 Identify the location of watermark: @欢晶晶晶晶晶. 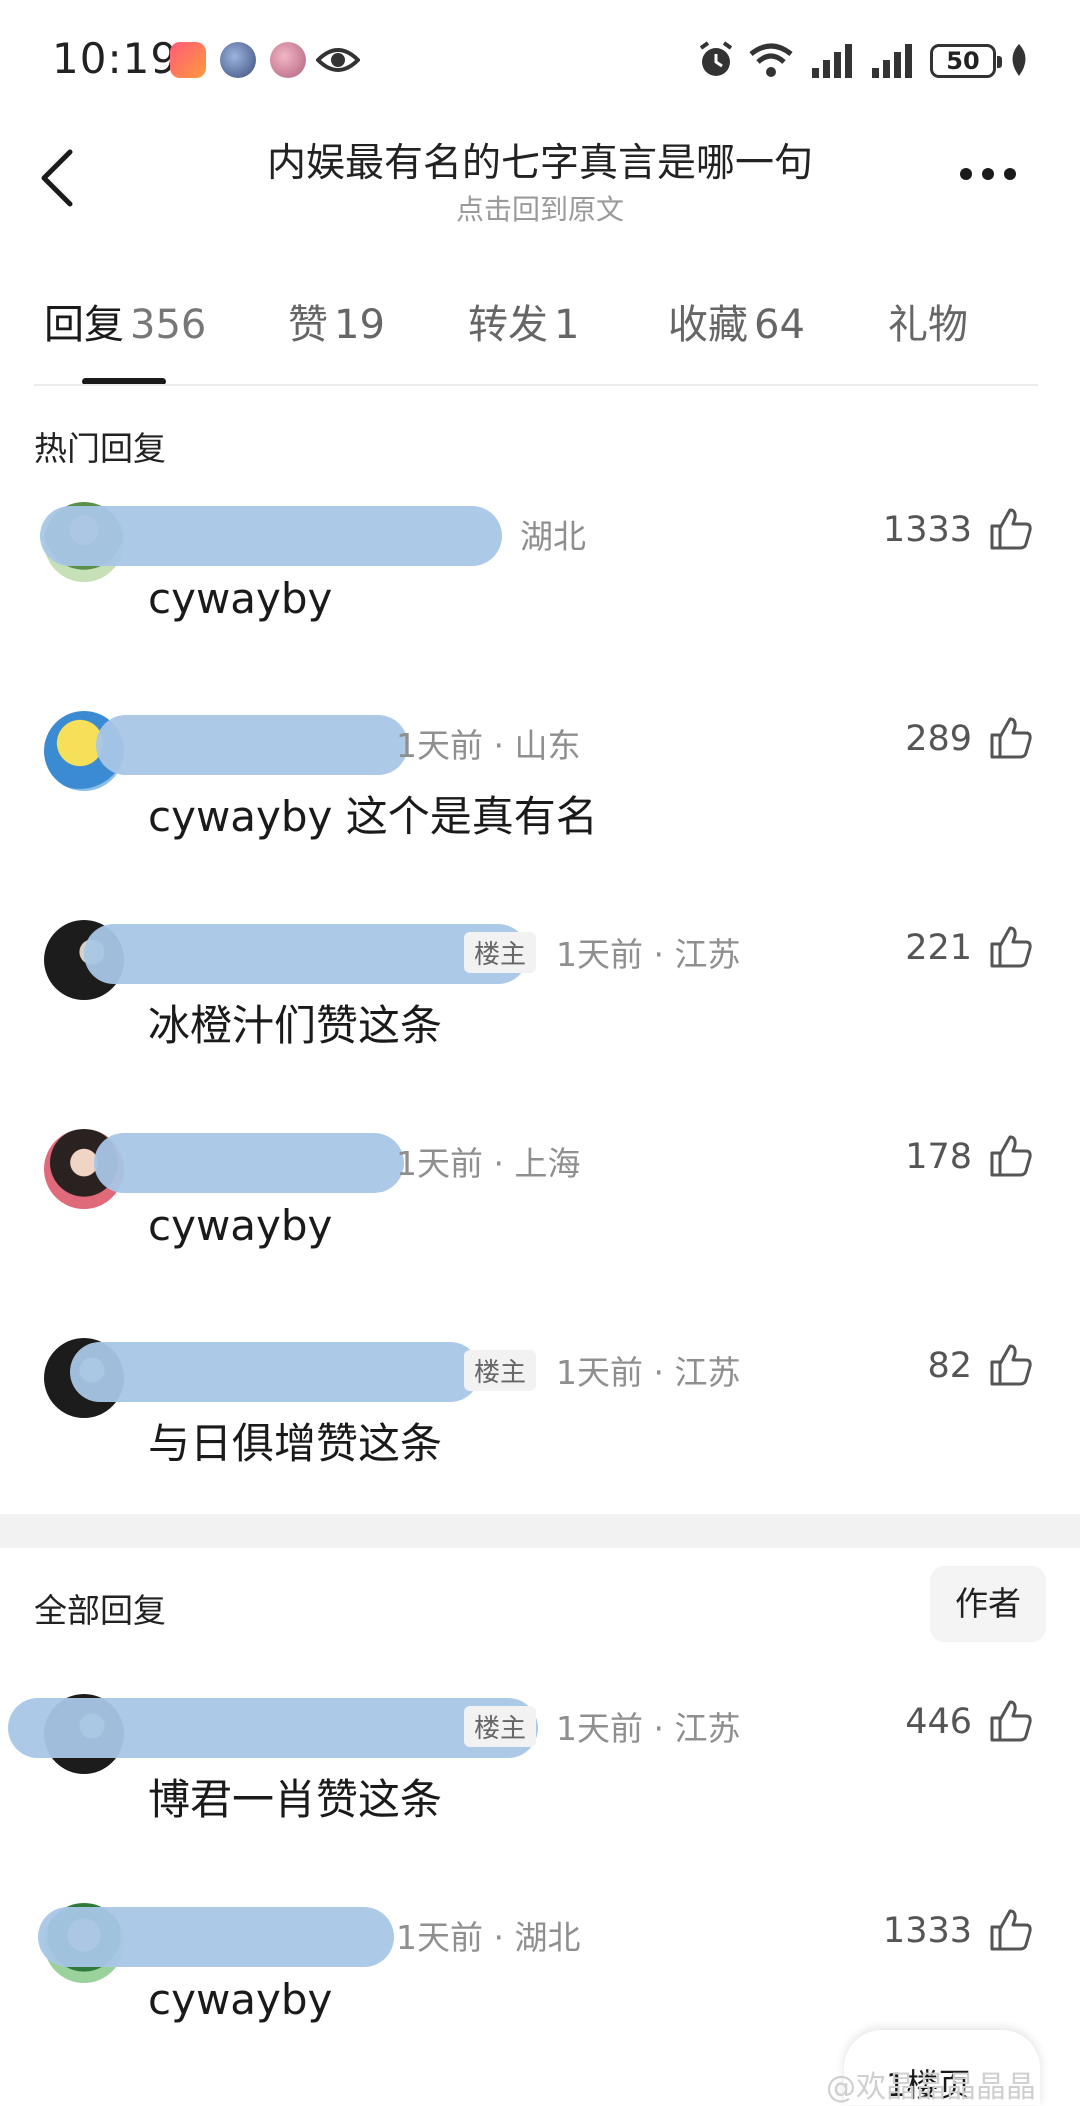
(931, 2087).